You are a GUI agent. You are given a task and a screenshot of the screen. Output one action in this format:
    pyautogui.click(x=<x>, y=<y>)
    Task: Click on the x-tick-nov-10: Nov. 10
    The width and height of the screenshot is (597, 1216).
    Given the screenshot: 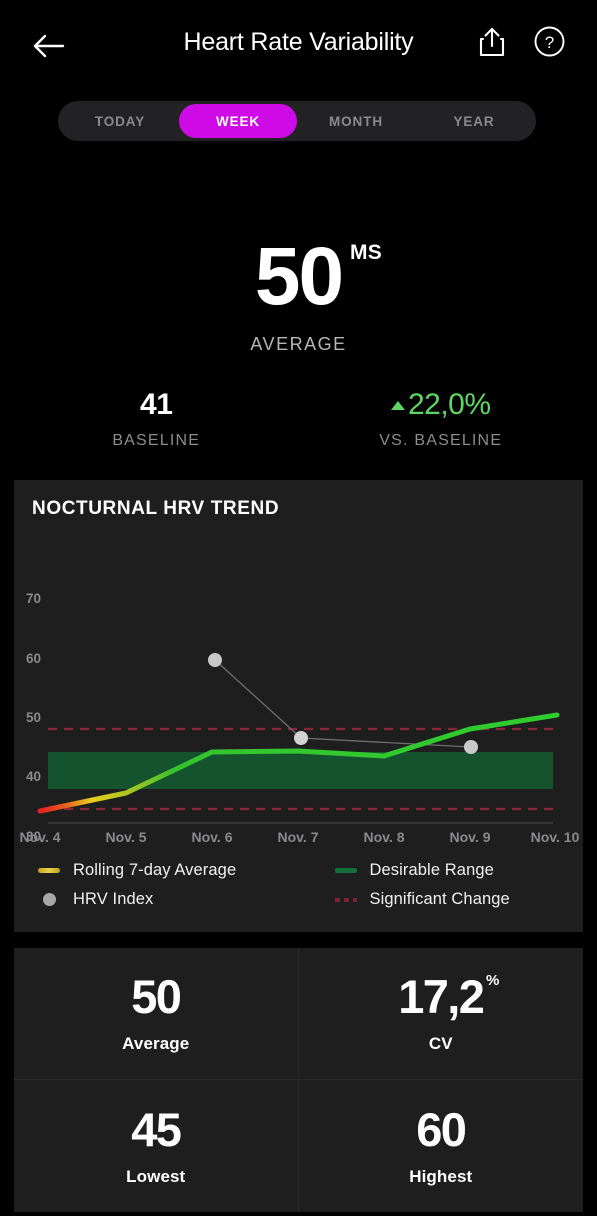 What is the action you would take?
    pyautogui.click(x=555, y=837)
    